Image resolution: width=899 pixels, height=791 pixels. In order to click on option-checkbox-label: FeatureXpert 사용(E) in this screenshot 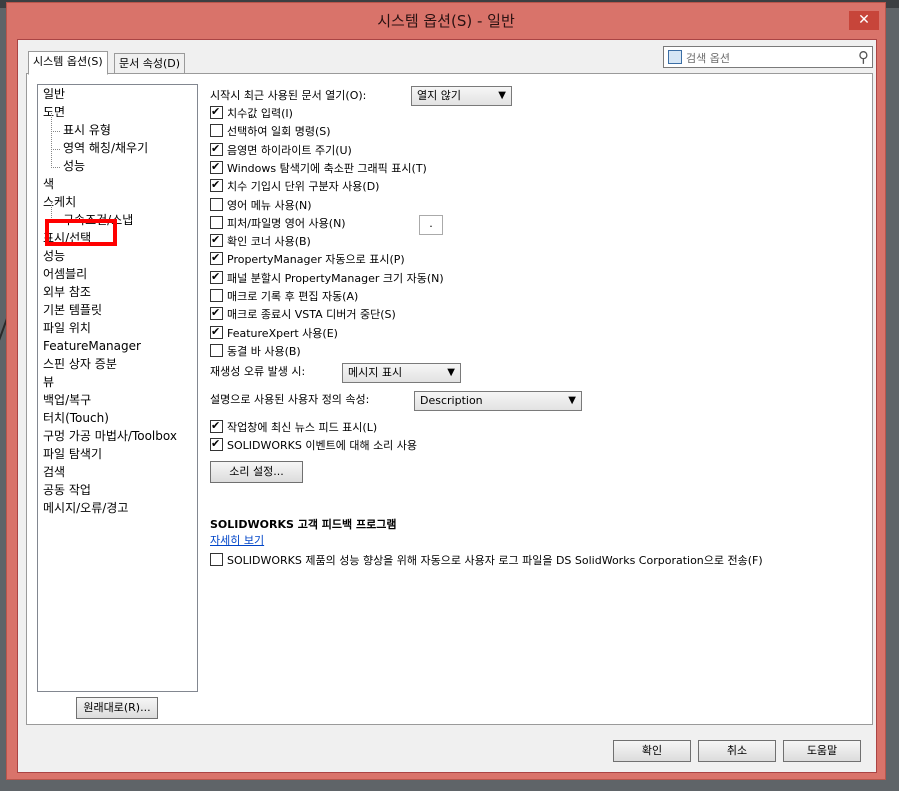, I will do `click(282, 333)`.